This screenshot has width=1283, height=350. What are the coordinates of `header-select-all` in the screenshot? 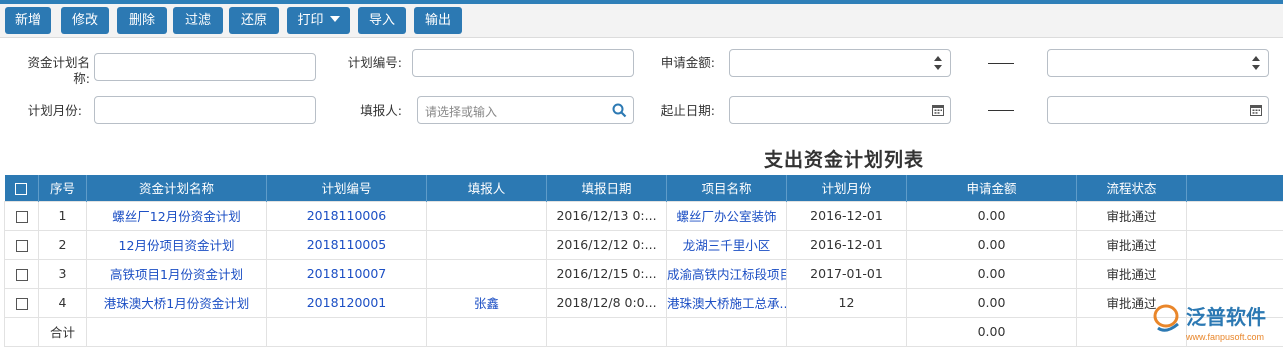 It's located at (21, 188).